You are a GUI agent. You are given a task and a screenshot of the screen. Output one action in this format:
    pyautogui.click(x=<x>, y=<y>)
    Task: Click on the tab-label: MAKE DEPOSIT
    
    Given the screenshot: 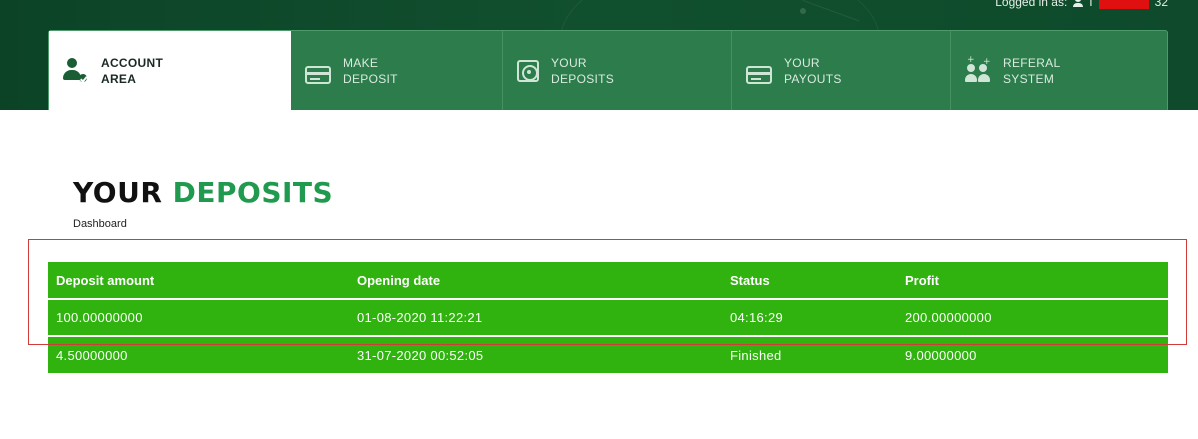 What is the action you would take?
    pyautogui.click(x=370, y=71)
    